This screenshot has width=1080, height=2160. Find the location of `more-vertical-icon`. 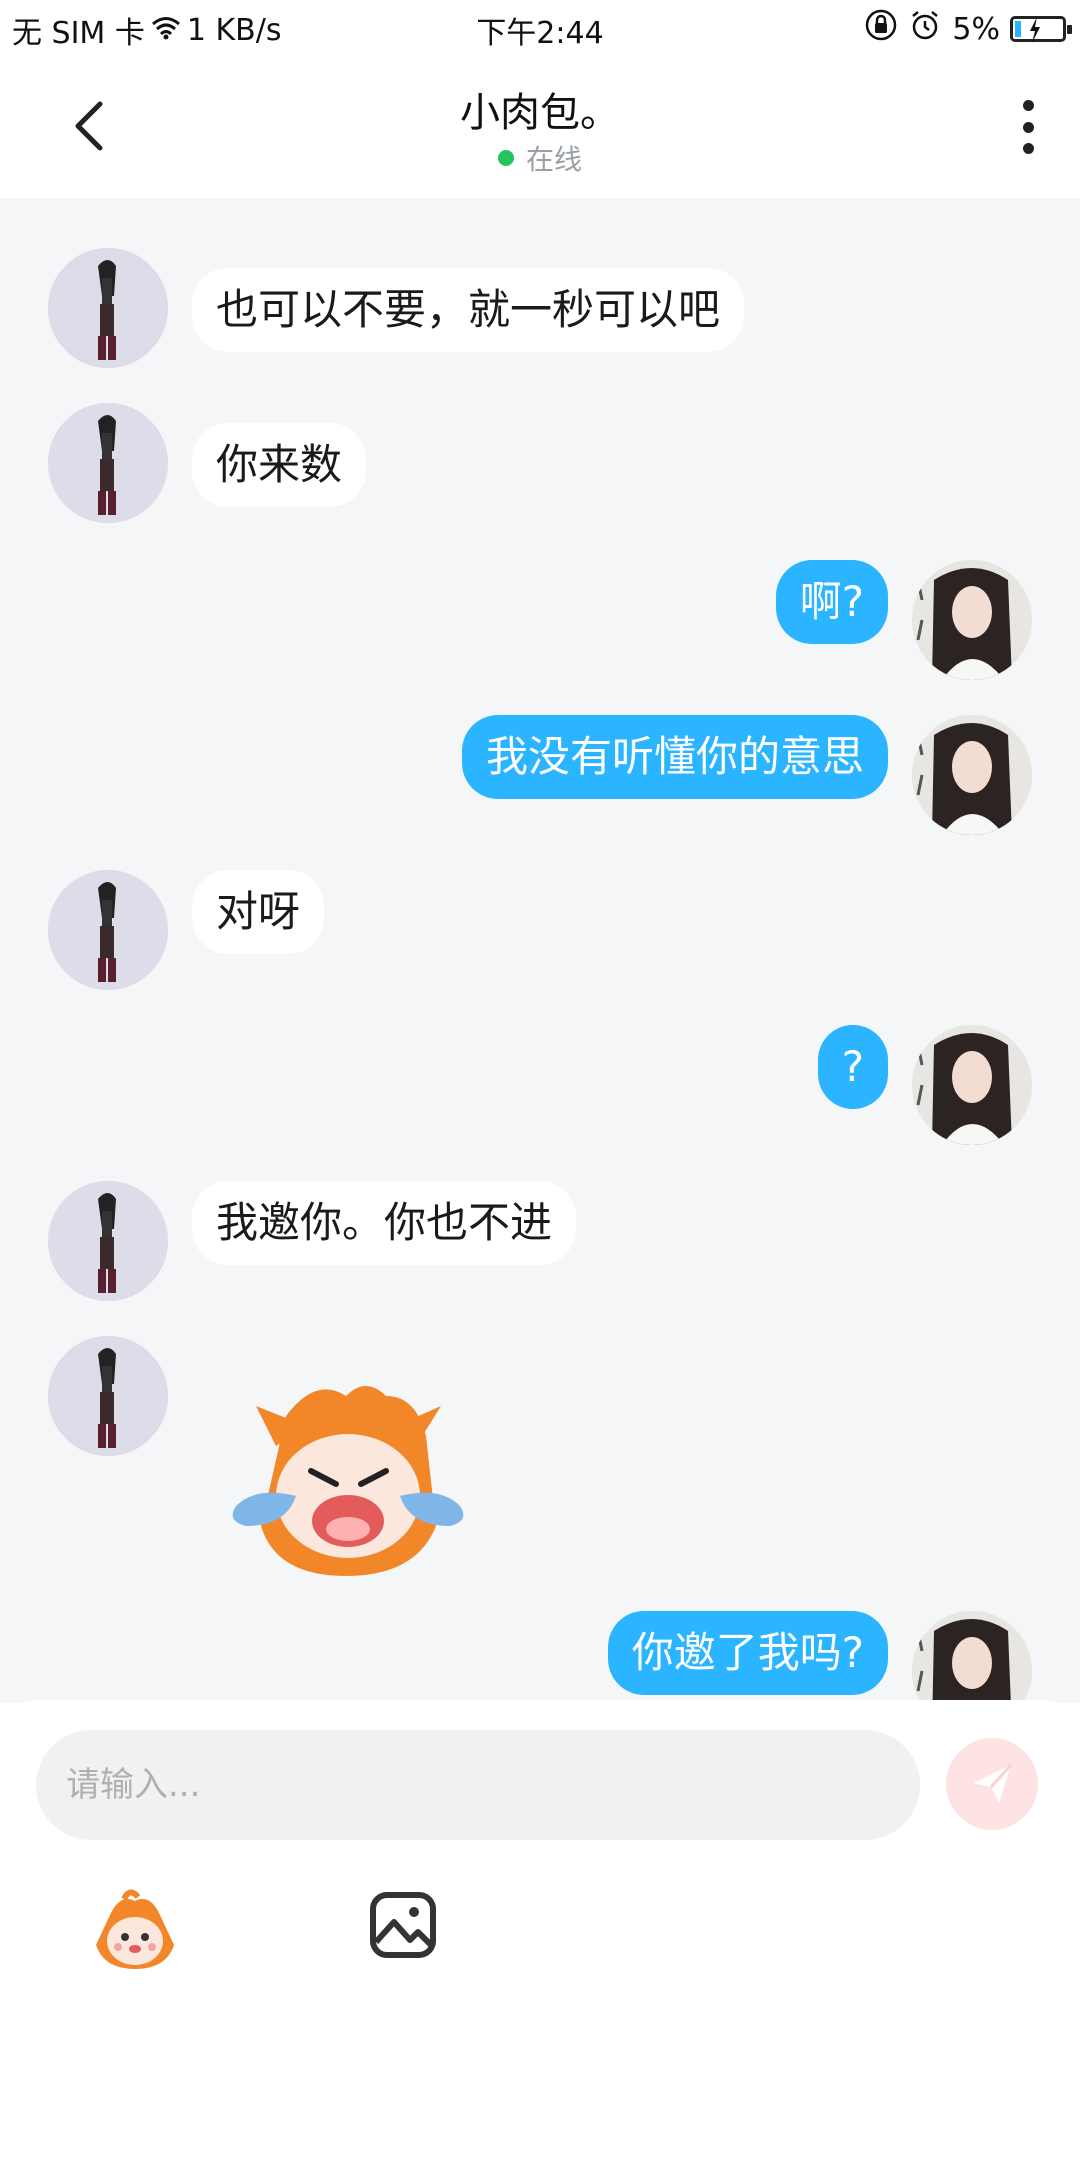

more-vertical-icon is located at coordinates (1028, 105).